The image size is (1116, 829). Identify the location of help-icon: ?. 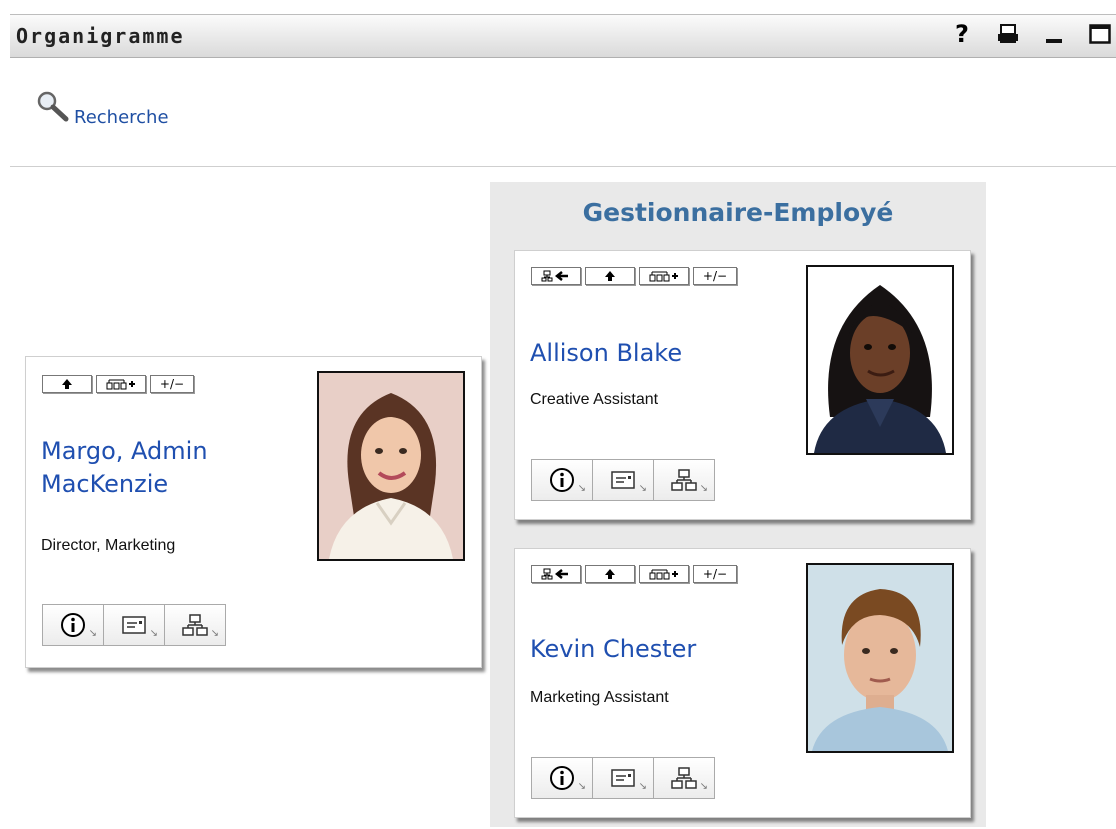
(962, 34).